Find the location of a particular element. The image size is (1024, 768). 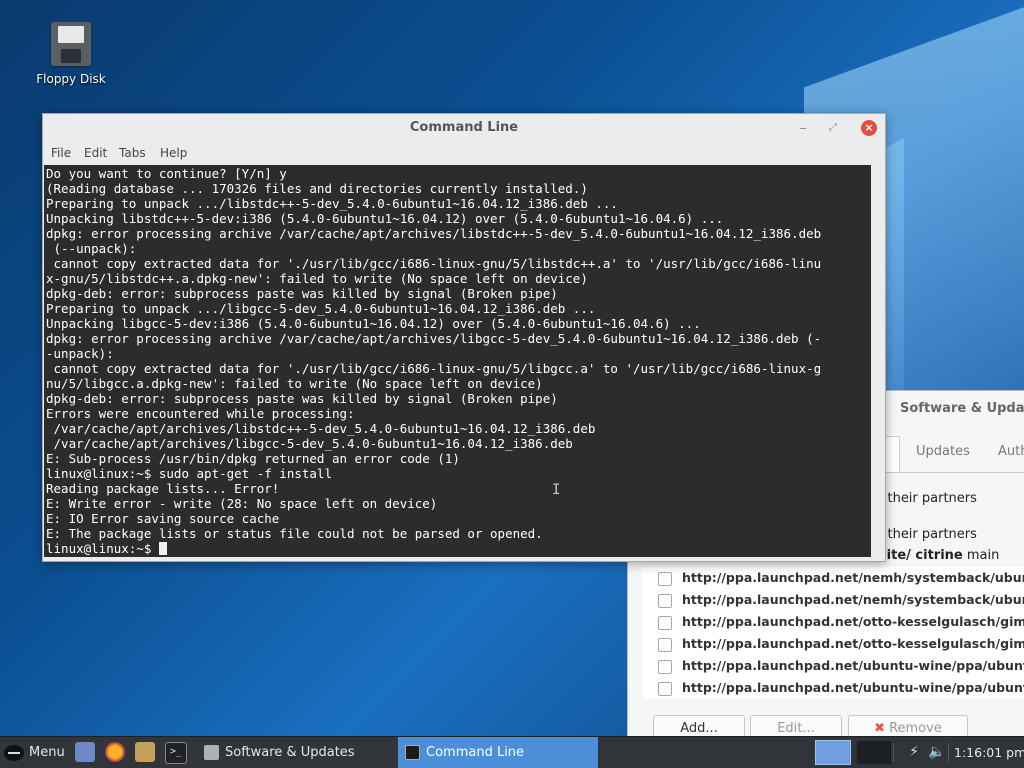

firefox-icon is located at coordinates (115, 752).